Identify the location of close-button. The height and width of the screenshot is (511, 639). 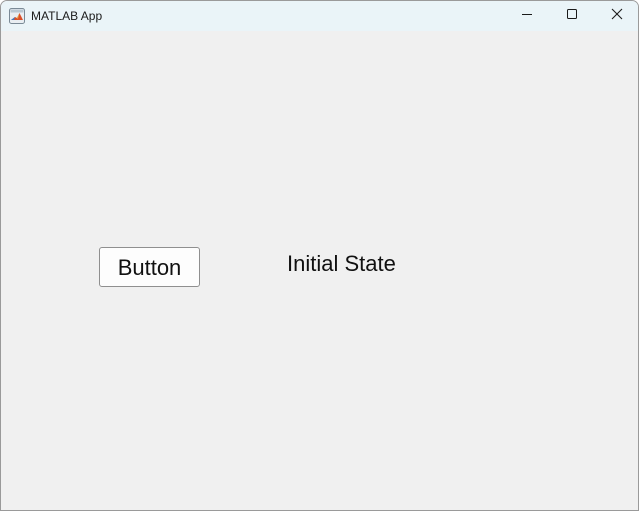
(616, 16).